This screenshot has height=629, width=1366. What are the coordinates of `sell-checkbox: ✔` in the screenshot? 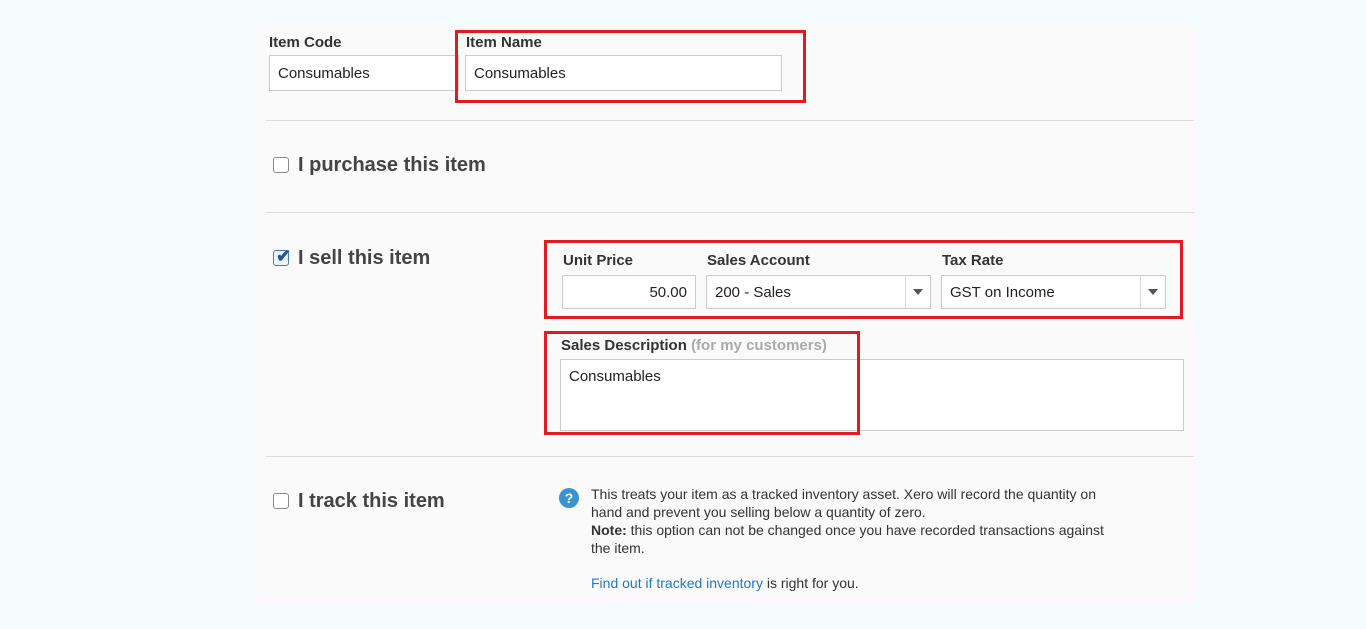 It's located at (282, 256).